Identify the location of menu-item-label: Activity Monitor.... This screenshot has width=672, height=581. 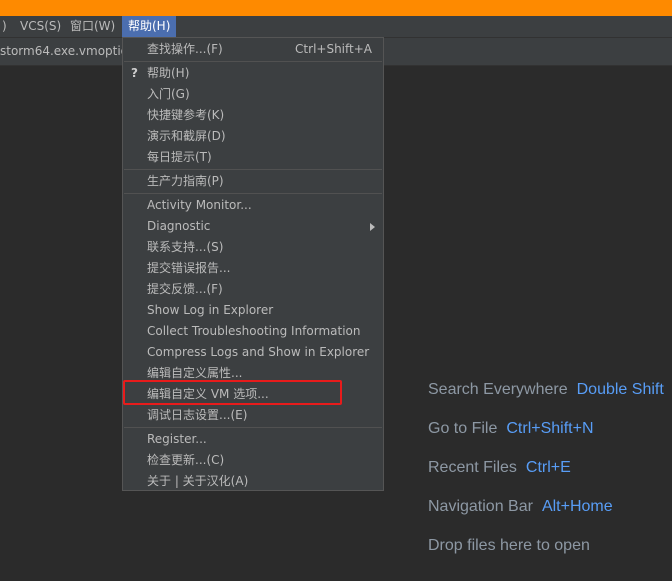
(199, 205).